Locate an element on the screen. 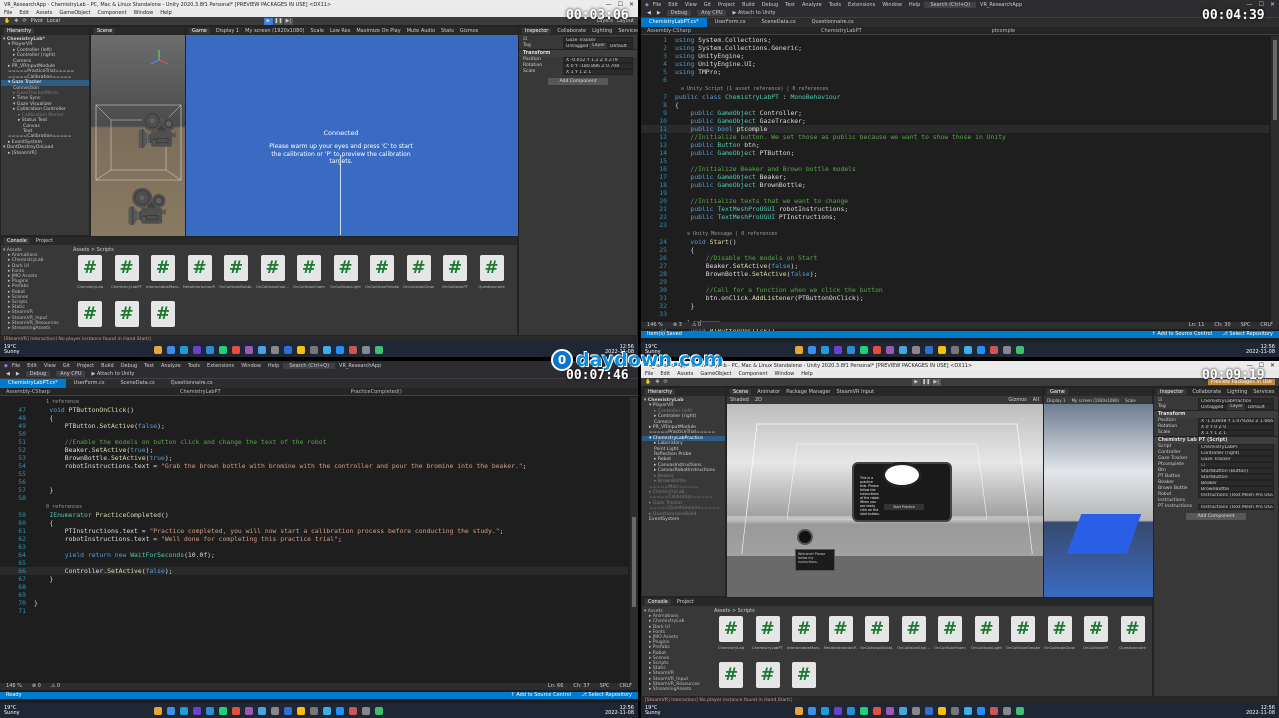 Image resolution: width=1279 pixels, height=718 pixels. field-value: X 0 Y -180.886 Z 0.708 is located at coordinates (598, 66).